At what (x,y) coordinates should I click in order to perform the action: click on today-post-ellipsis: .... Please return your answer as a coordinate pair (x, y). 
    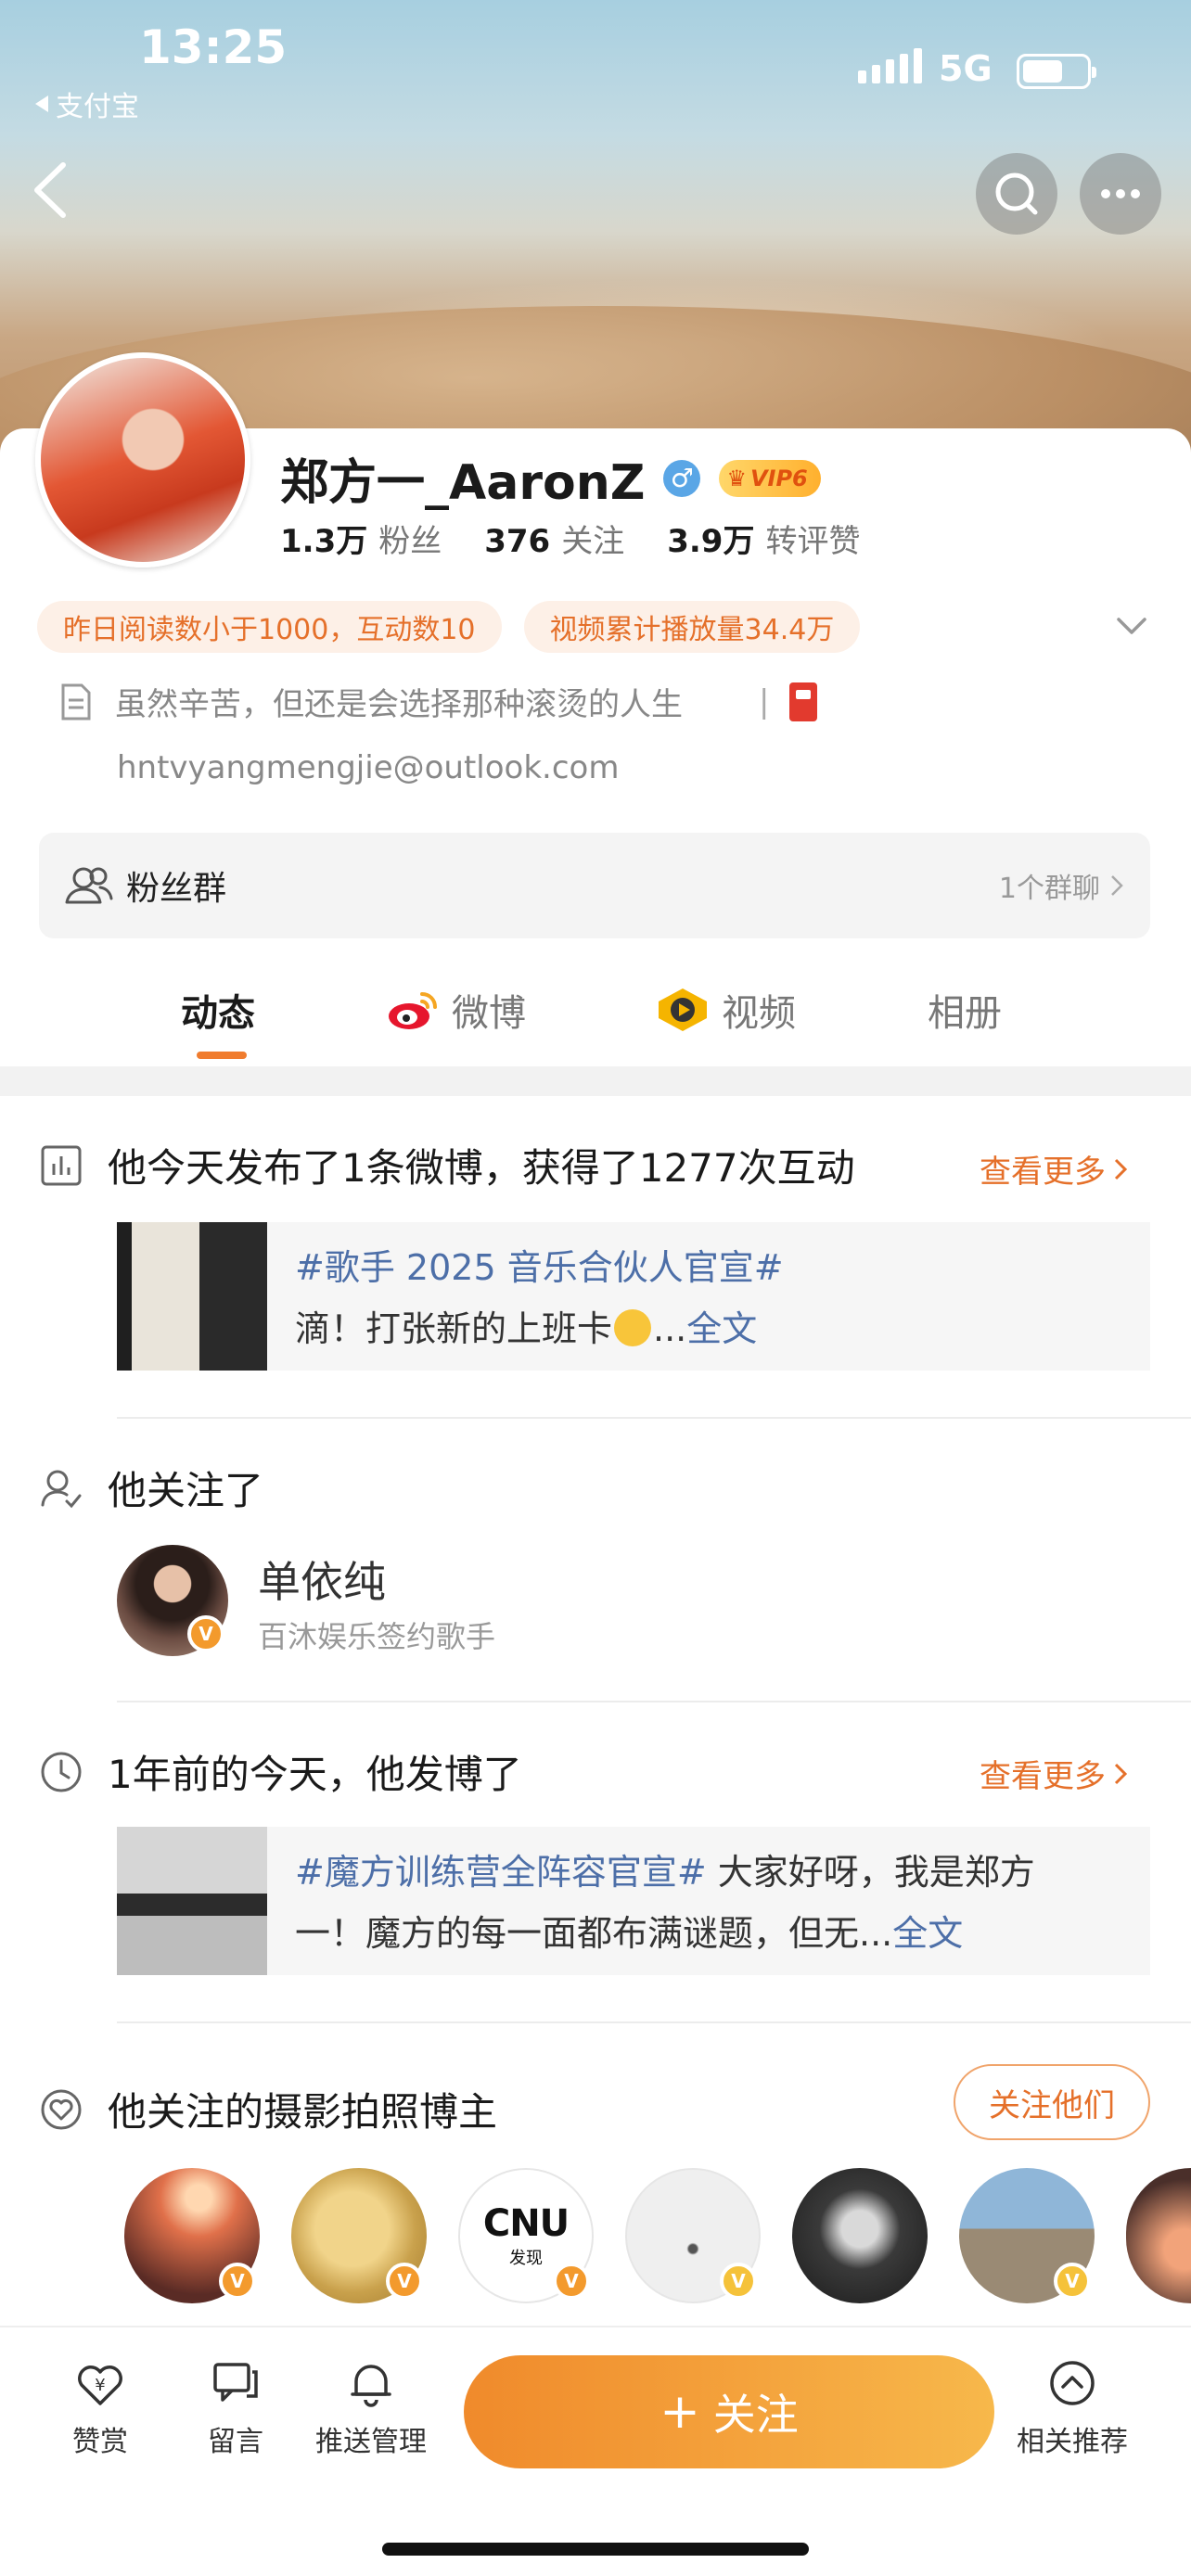
    Looking at the image, I should click on (670, 1328).